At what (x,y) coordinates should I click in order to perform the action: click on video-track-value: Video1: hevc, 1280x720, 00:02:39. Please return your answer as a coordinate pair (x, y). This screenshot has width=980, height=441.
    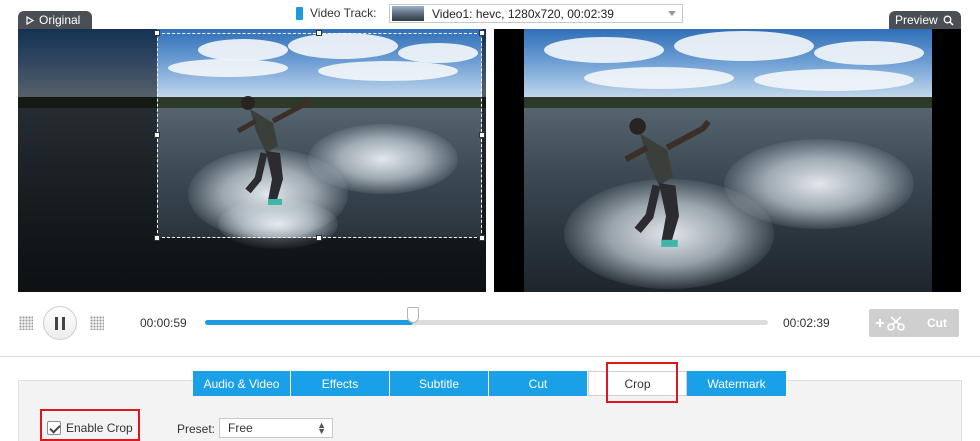
    Looking at the image, I should click on (523, 13).